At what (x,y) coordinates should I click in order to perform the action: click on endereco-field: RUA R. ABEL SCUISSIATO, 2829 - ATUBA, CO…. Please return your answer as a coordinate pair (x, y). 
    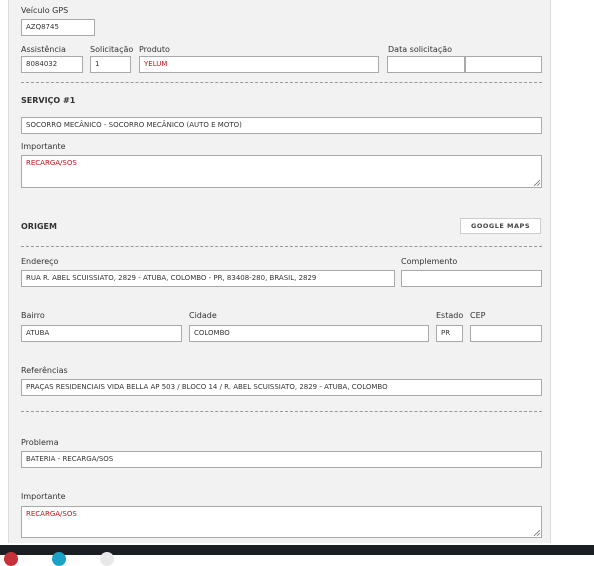
    Looking at the image, I should click on (208, 278).